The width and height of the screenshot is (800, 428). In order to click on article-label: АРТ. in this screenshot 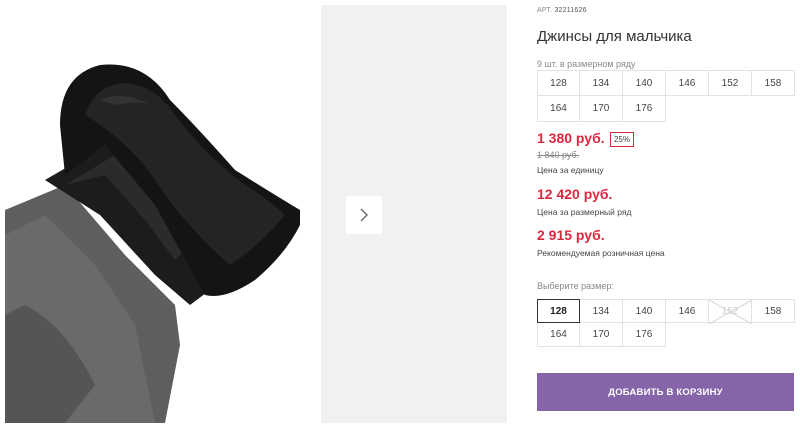, I will do `click(545, 10)`.